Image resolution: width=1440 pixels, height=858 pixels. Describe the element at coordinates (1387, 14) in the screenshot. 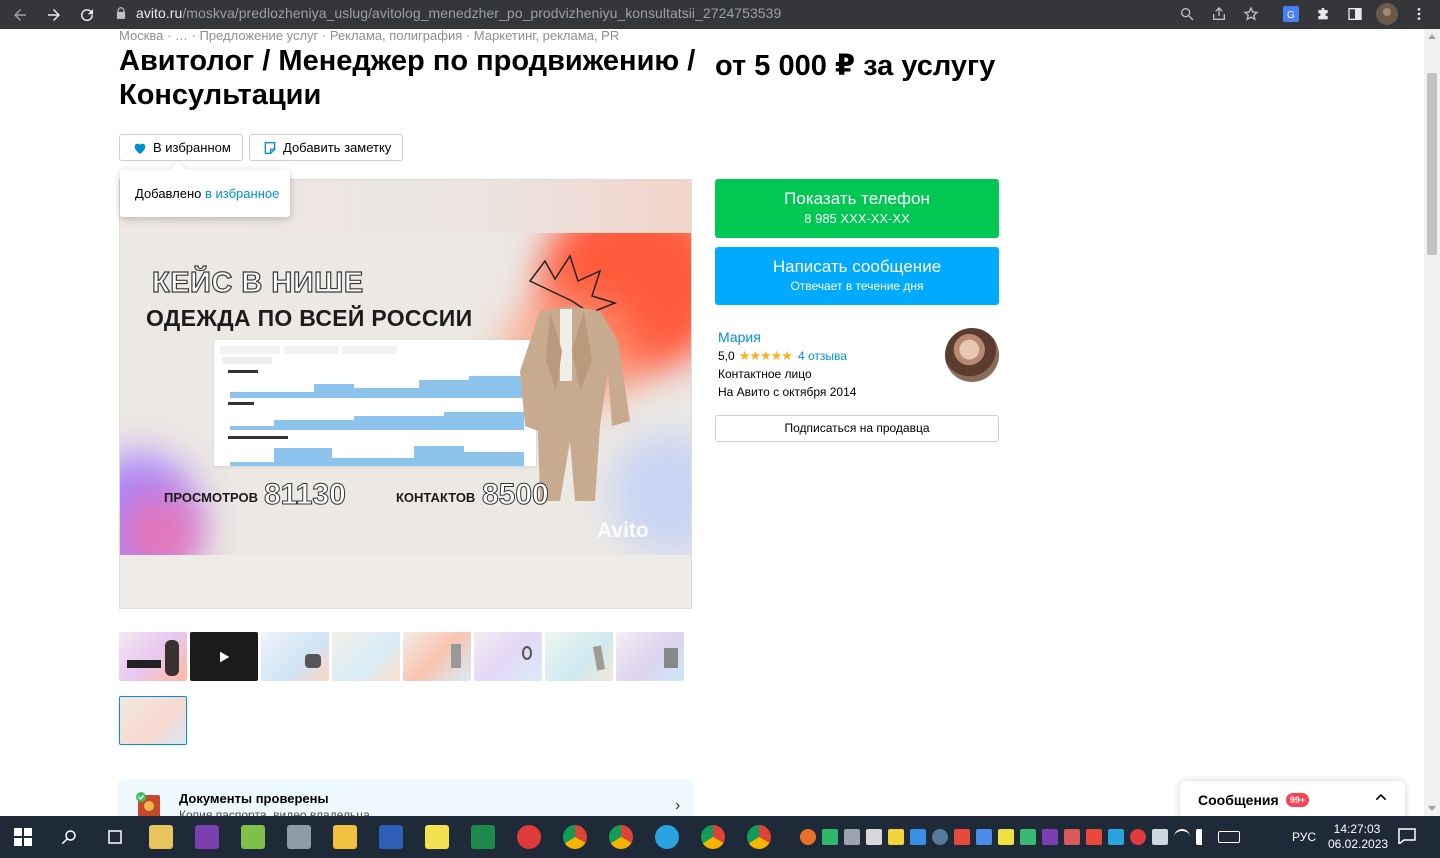

I see `profile-avatar` at that location.